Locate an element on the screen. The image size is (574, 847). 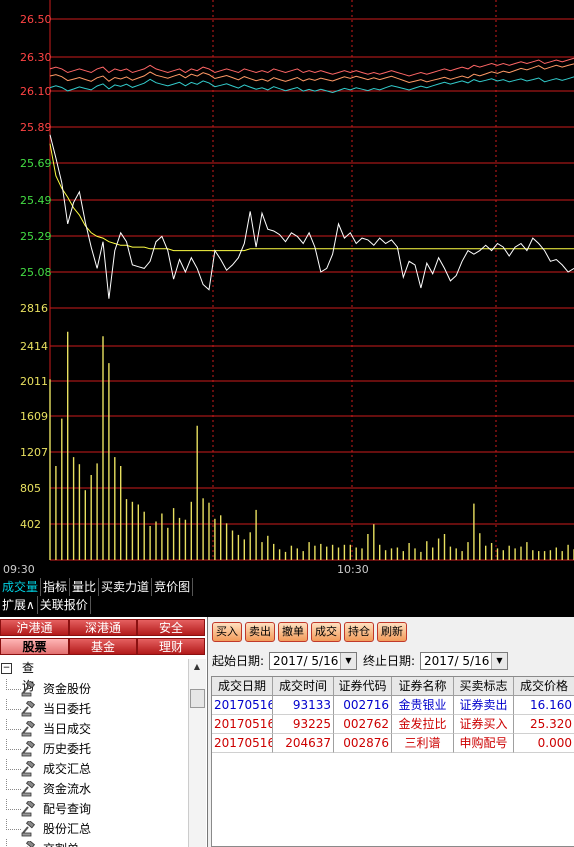
price-tick-label: 26.30 is located at coordinates (36, 57).